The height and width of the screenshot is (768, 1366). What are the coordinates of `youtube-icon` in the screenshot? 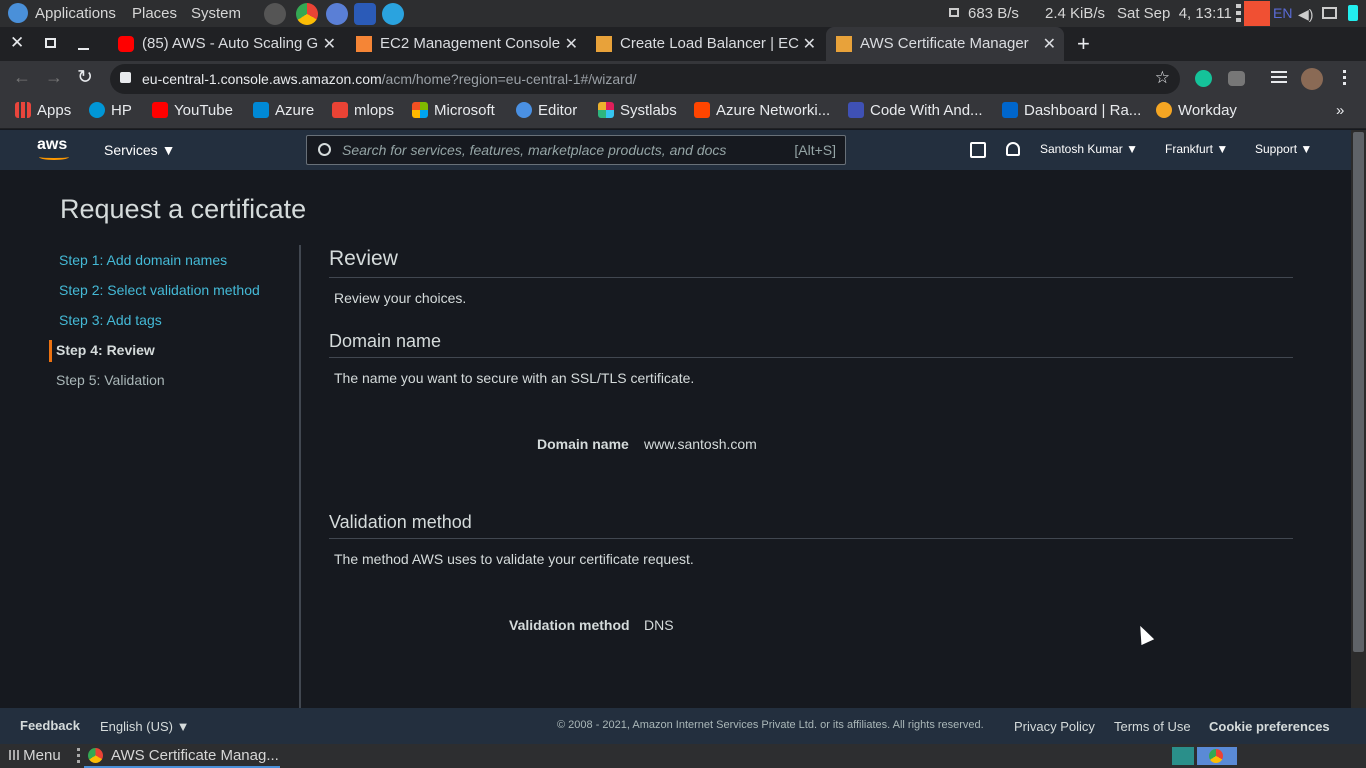 It's located at (126, 44).